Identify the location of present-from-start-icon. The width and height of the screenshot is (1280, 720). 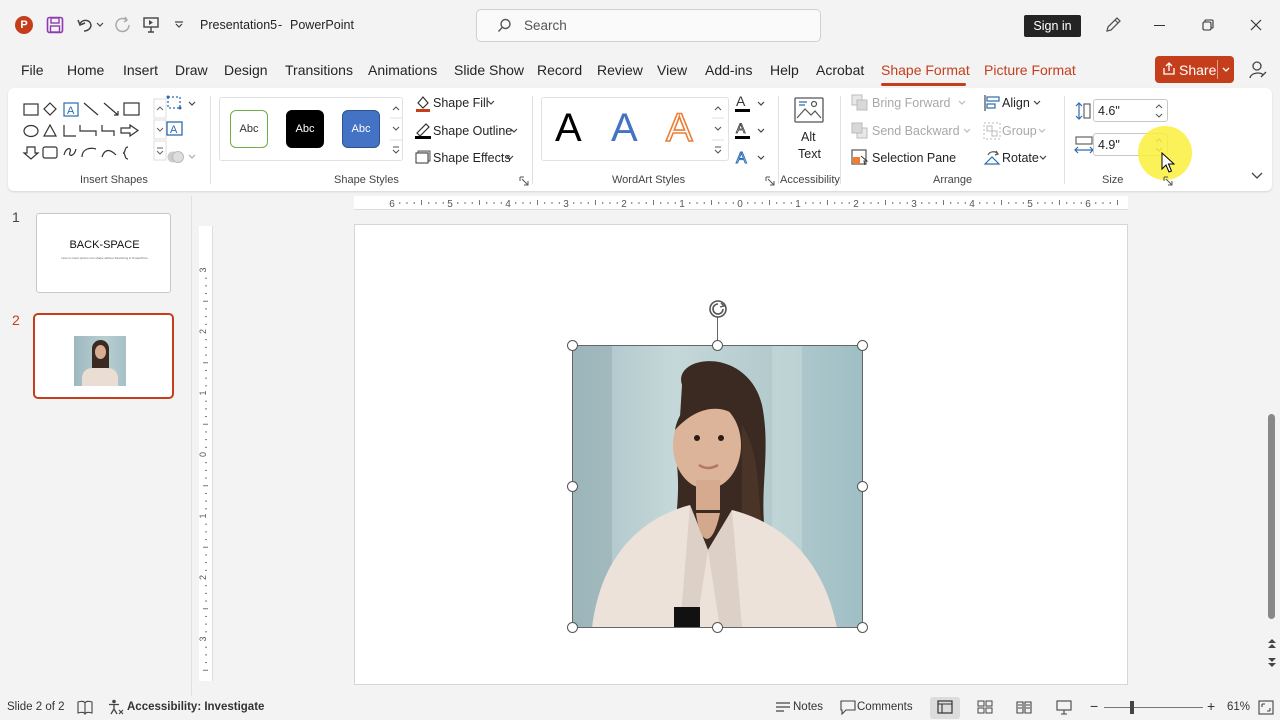
(151, 25).